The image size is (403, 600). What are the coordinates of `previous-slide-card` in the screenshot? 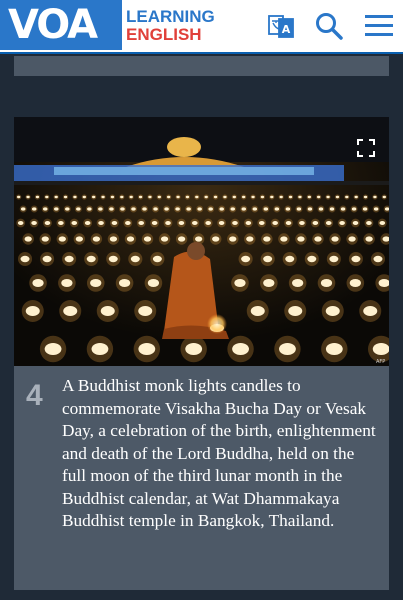 It's located at (201, 66).